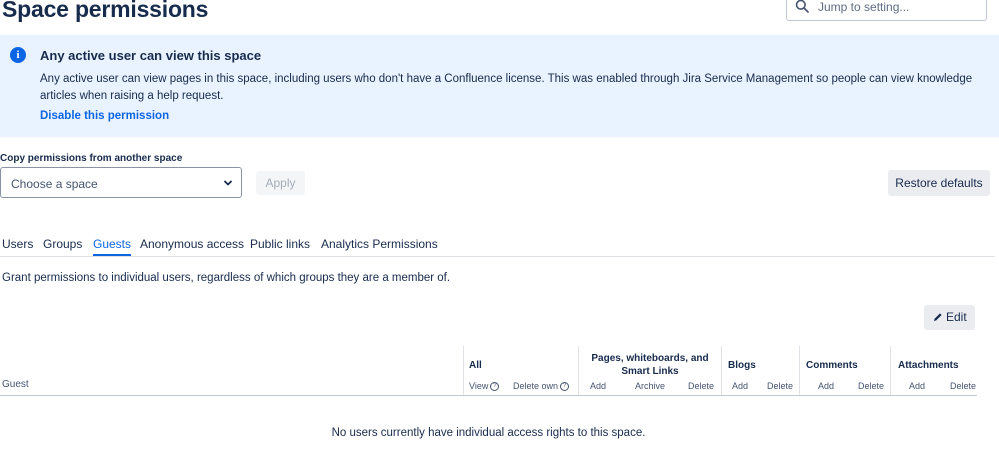 The height and width of the screenshot is (474, 999). I want to click on tab-users: Users, so click(17, 246).